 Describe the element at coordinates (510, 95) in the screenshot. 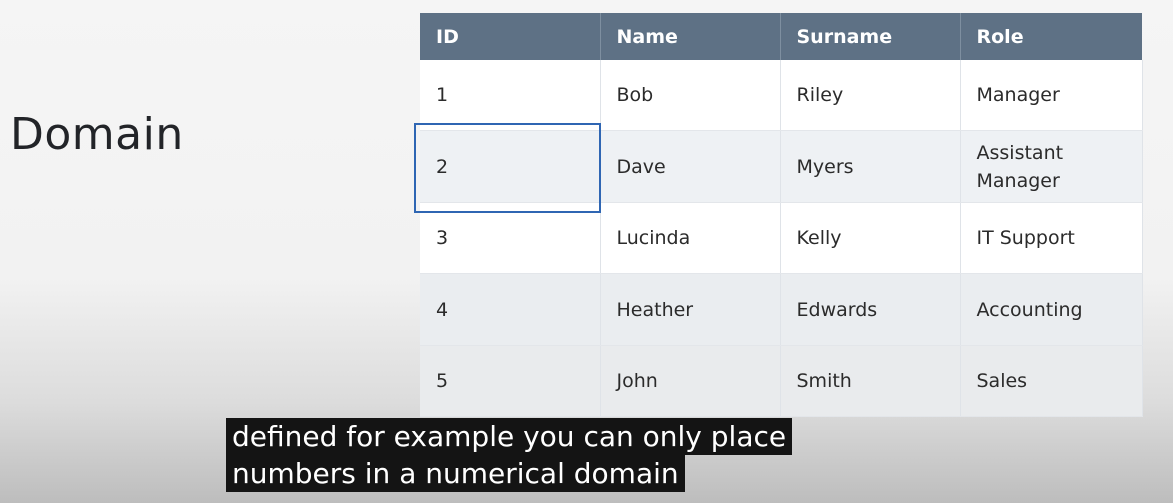

I see `cell-id: 1` at that location.